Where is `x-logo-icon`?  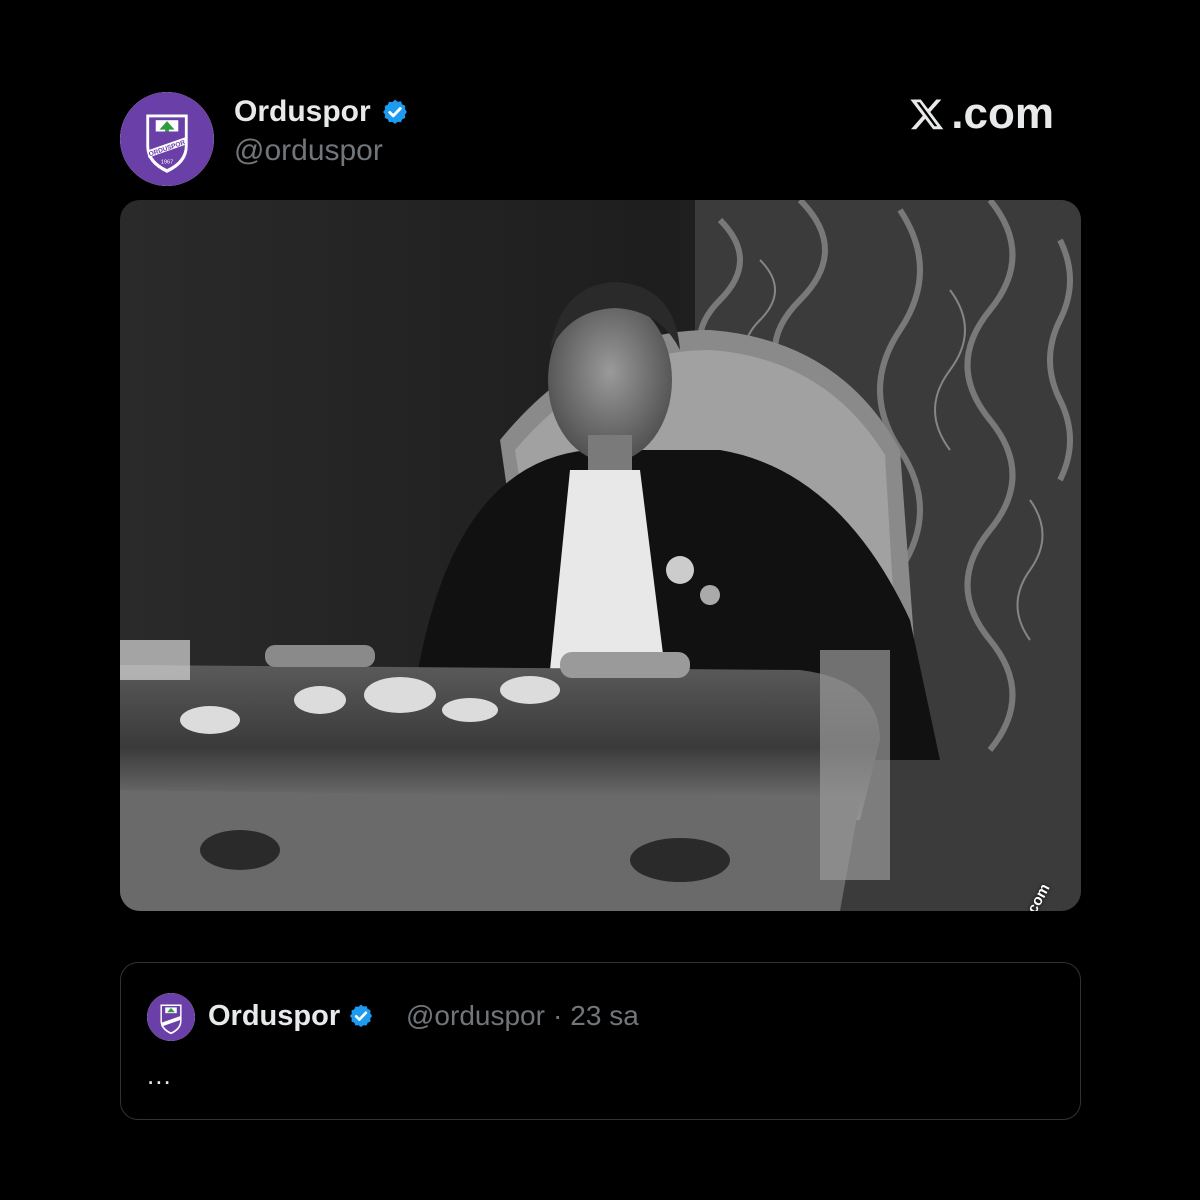
x-logo-icon is located at coordinates (927, 114).